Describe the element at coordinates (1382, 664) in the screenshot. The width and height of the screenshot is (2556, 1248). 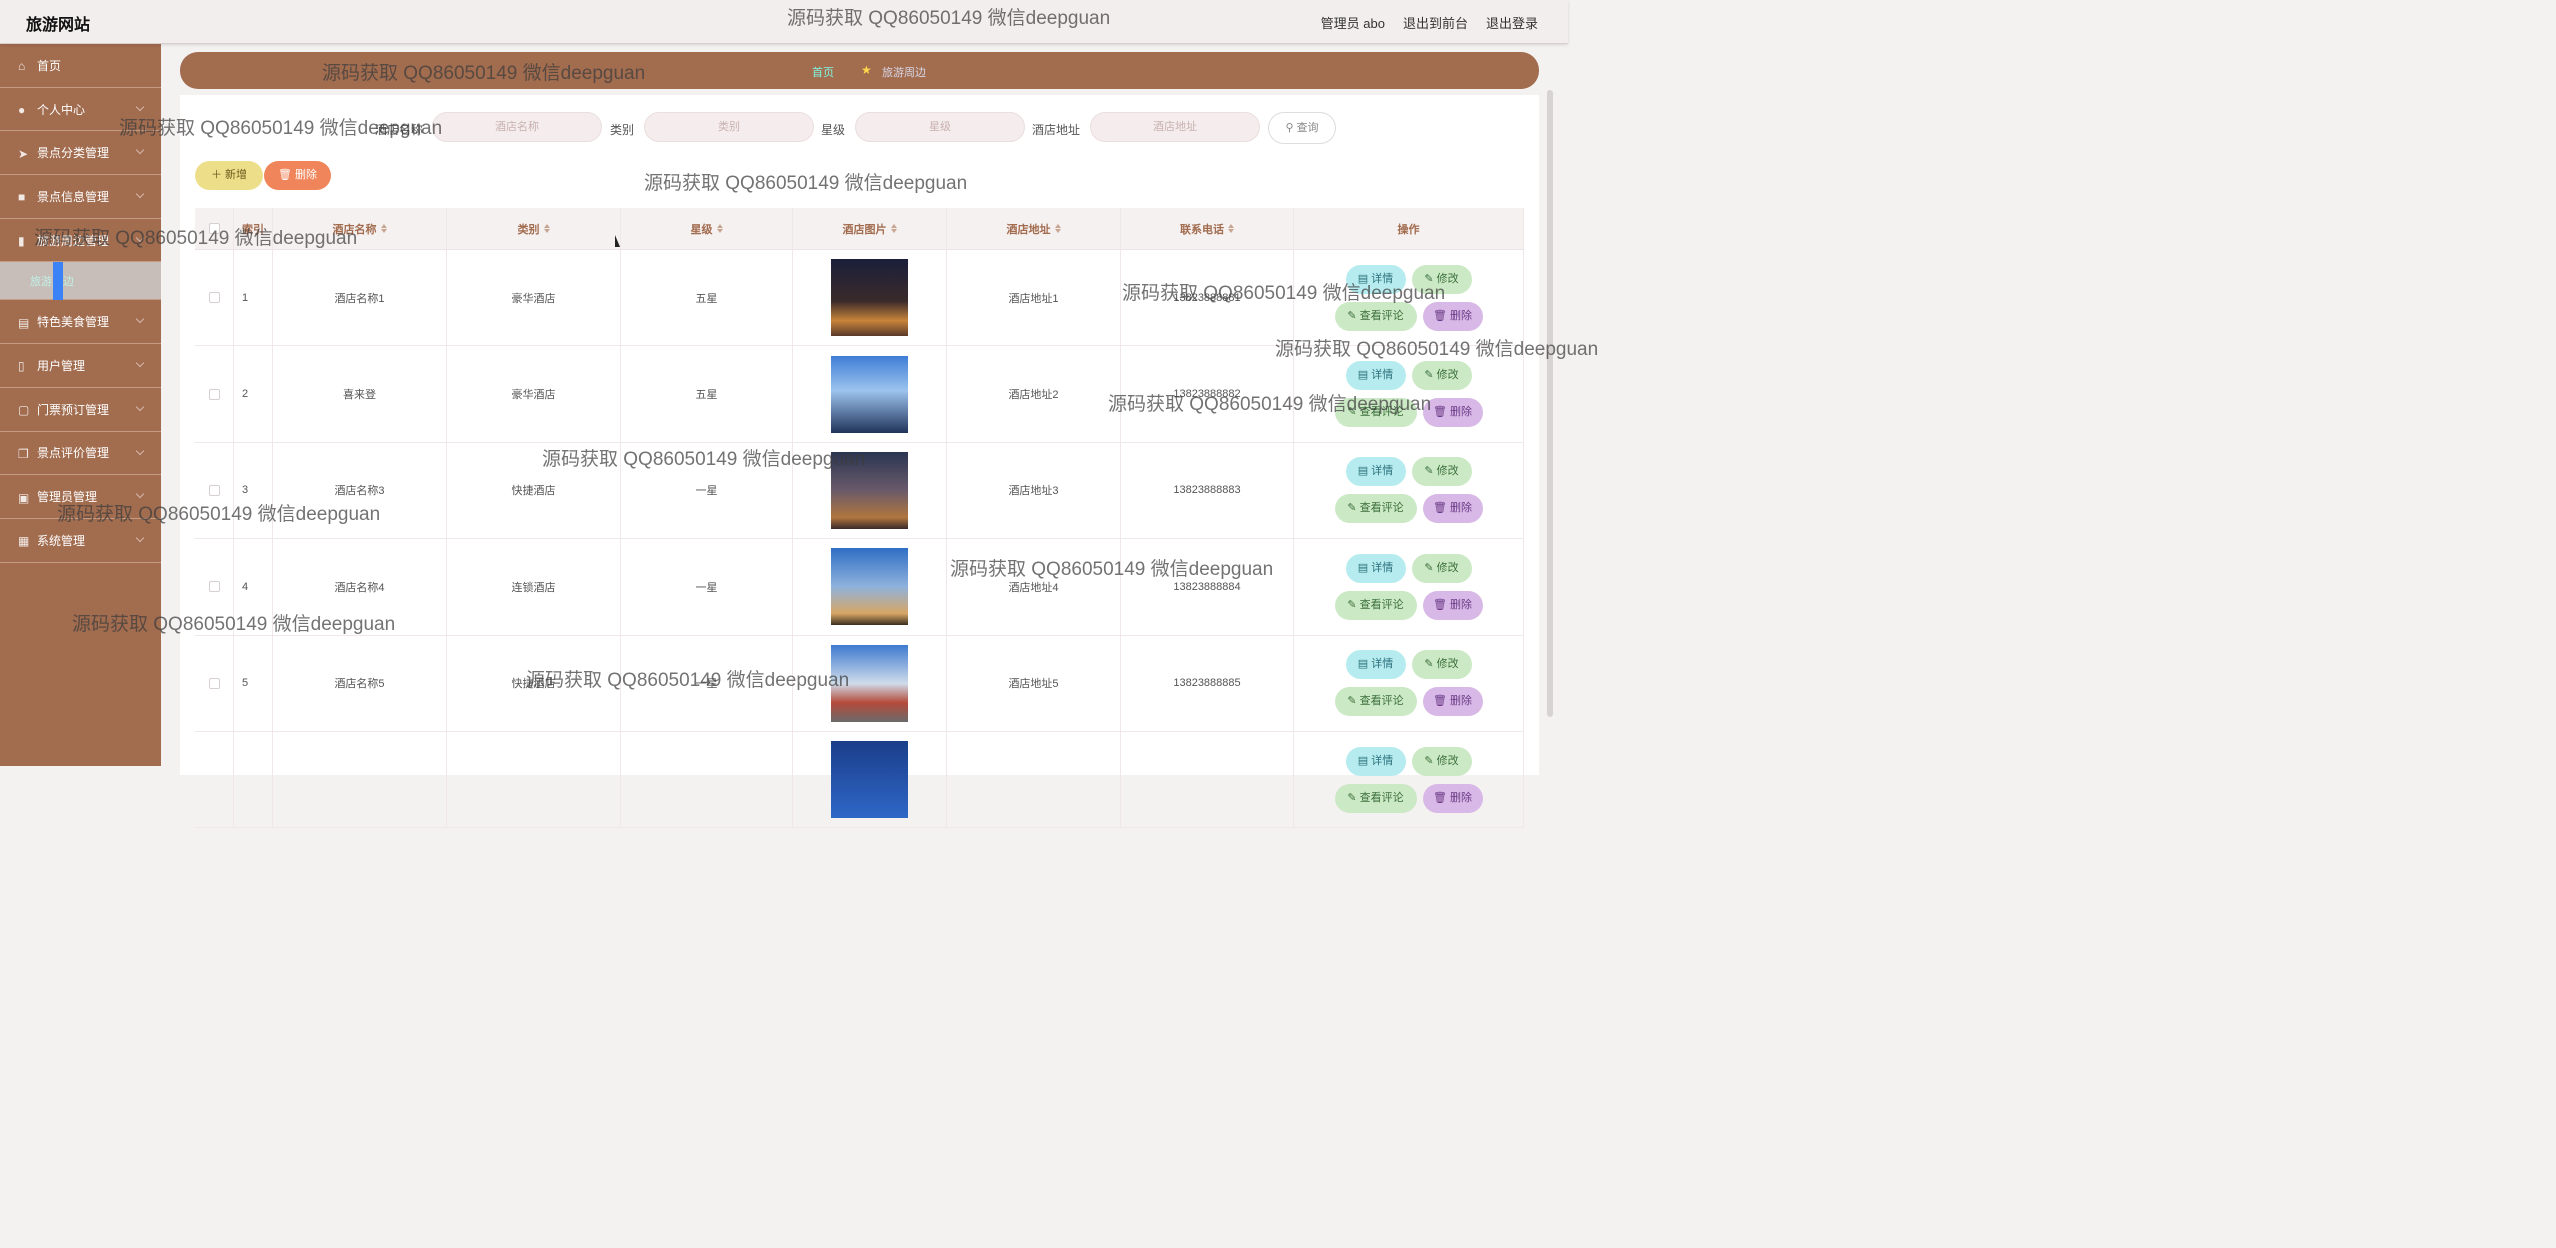
I see `detail-button-label: 详情` at that location.